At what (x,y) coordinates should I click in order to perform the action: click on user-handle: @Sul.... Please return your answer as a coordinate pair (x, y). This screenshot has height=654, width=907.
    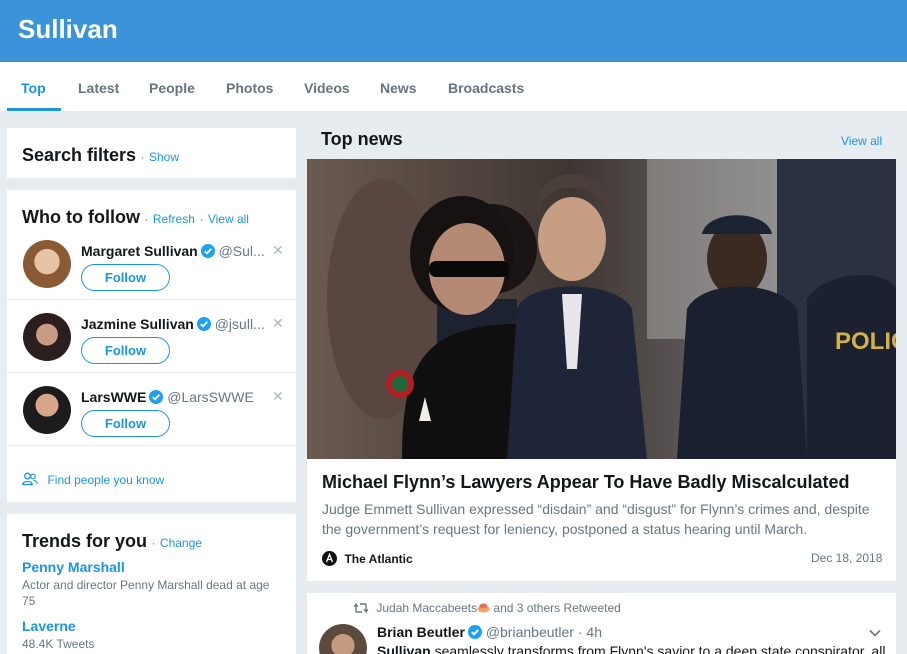
    Looking at the image, I should click on (241, 251).